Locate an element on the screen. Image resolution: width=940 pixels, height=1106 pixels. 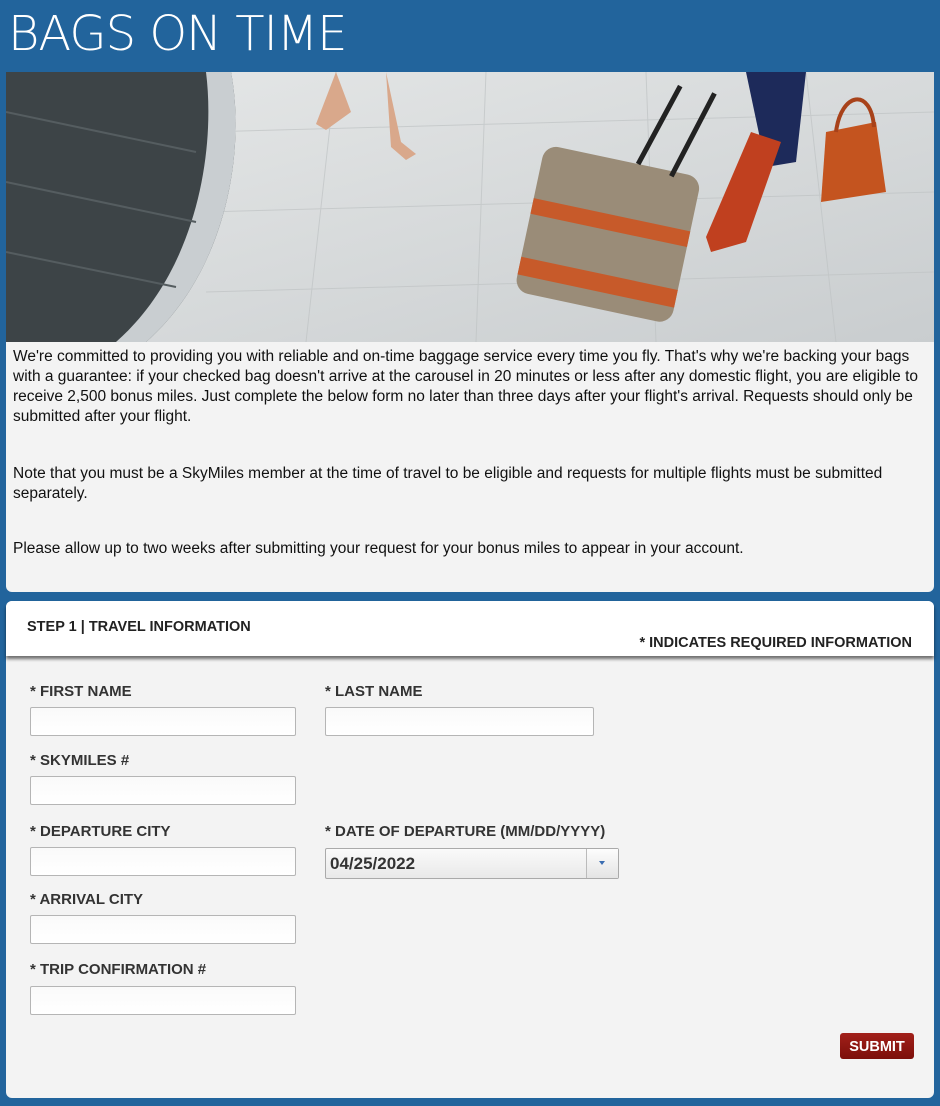
page-title: BAGS ON TIME is located at coordinates (178, 34).